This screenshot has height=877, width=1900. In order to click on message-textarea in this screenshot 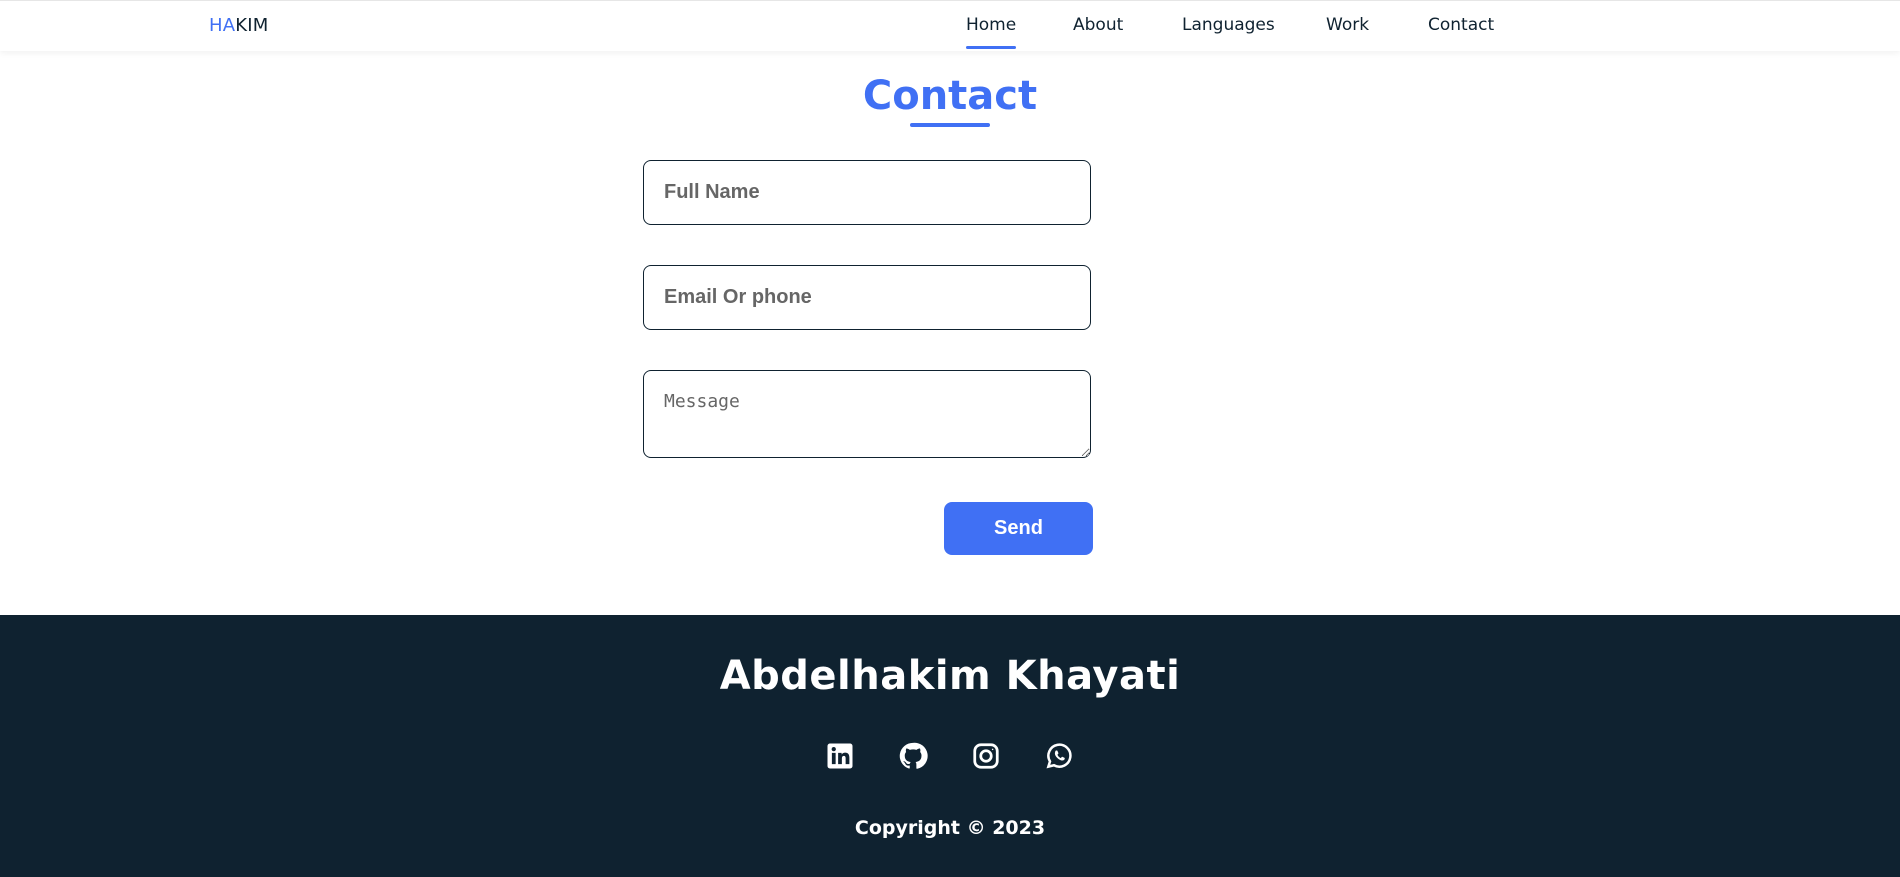, I will do `click(867, 414)`.